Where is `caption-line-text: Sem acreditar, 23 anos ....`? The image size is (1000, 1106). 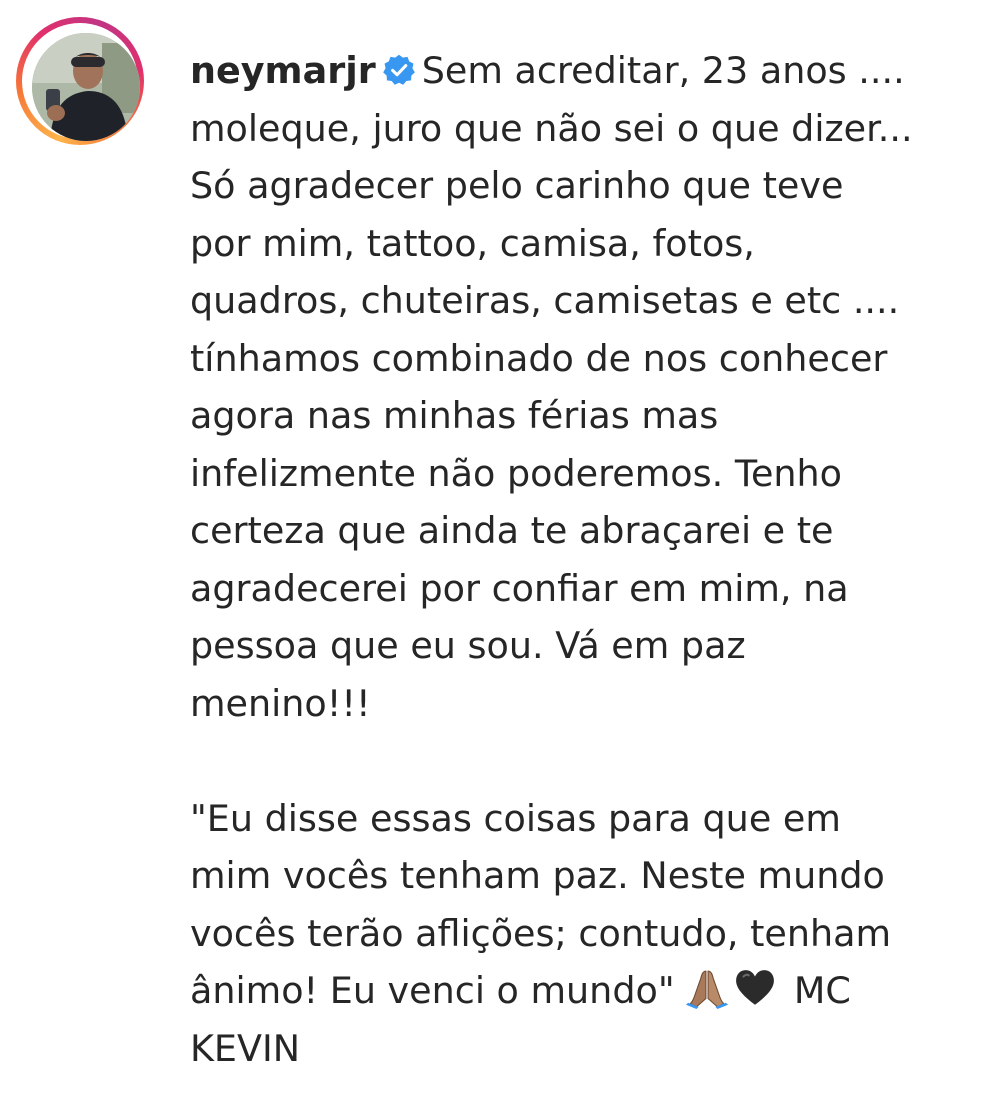
caption-line-text: Sem acreditar, 23 anos .... is located at coordinates (663, 70).